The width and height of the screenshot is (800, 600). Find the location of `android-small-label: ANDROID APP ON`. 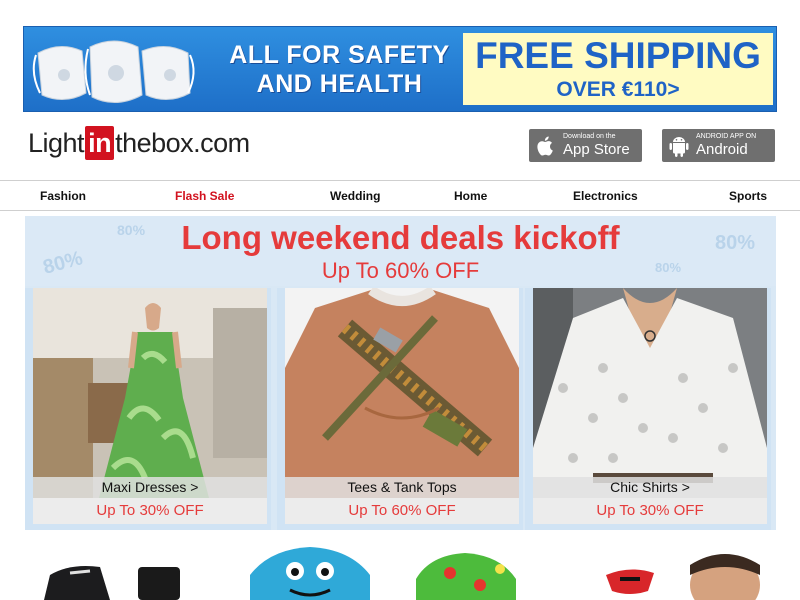

android-small-label: ANDROID APP ON is located at coordinates (726, 136).